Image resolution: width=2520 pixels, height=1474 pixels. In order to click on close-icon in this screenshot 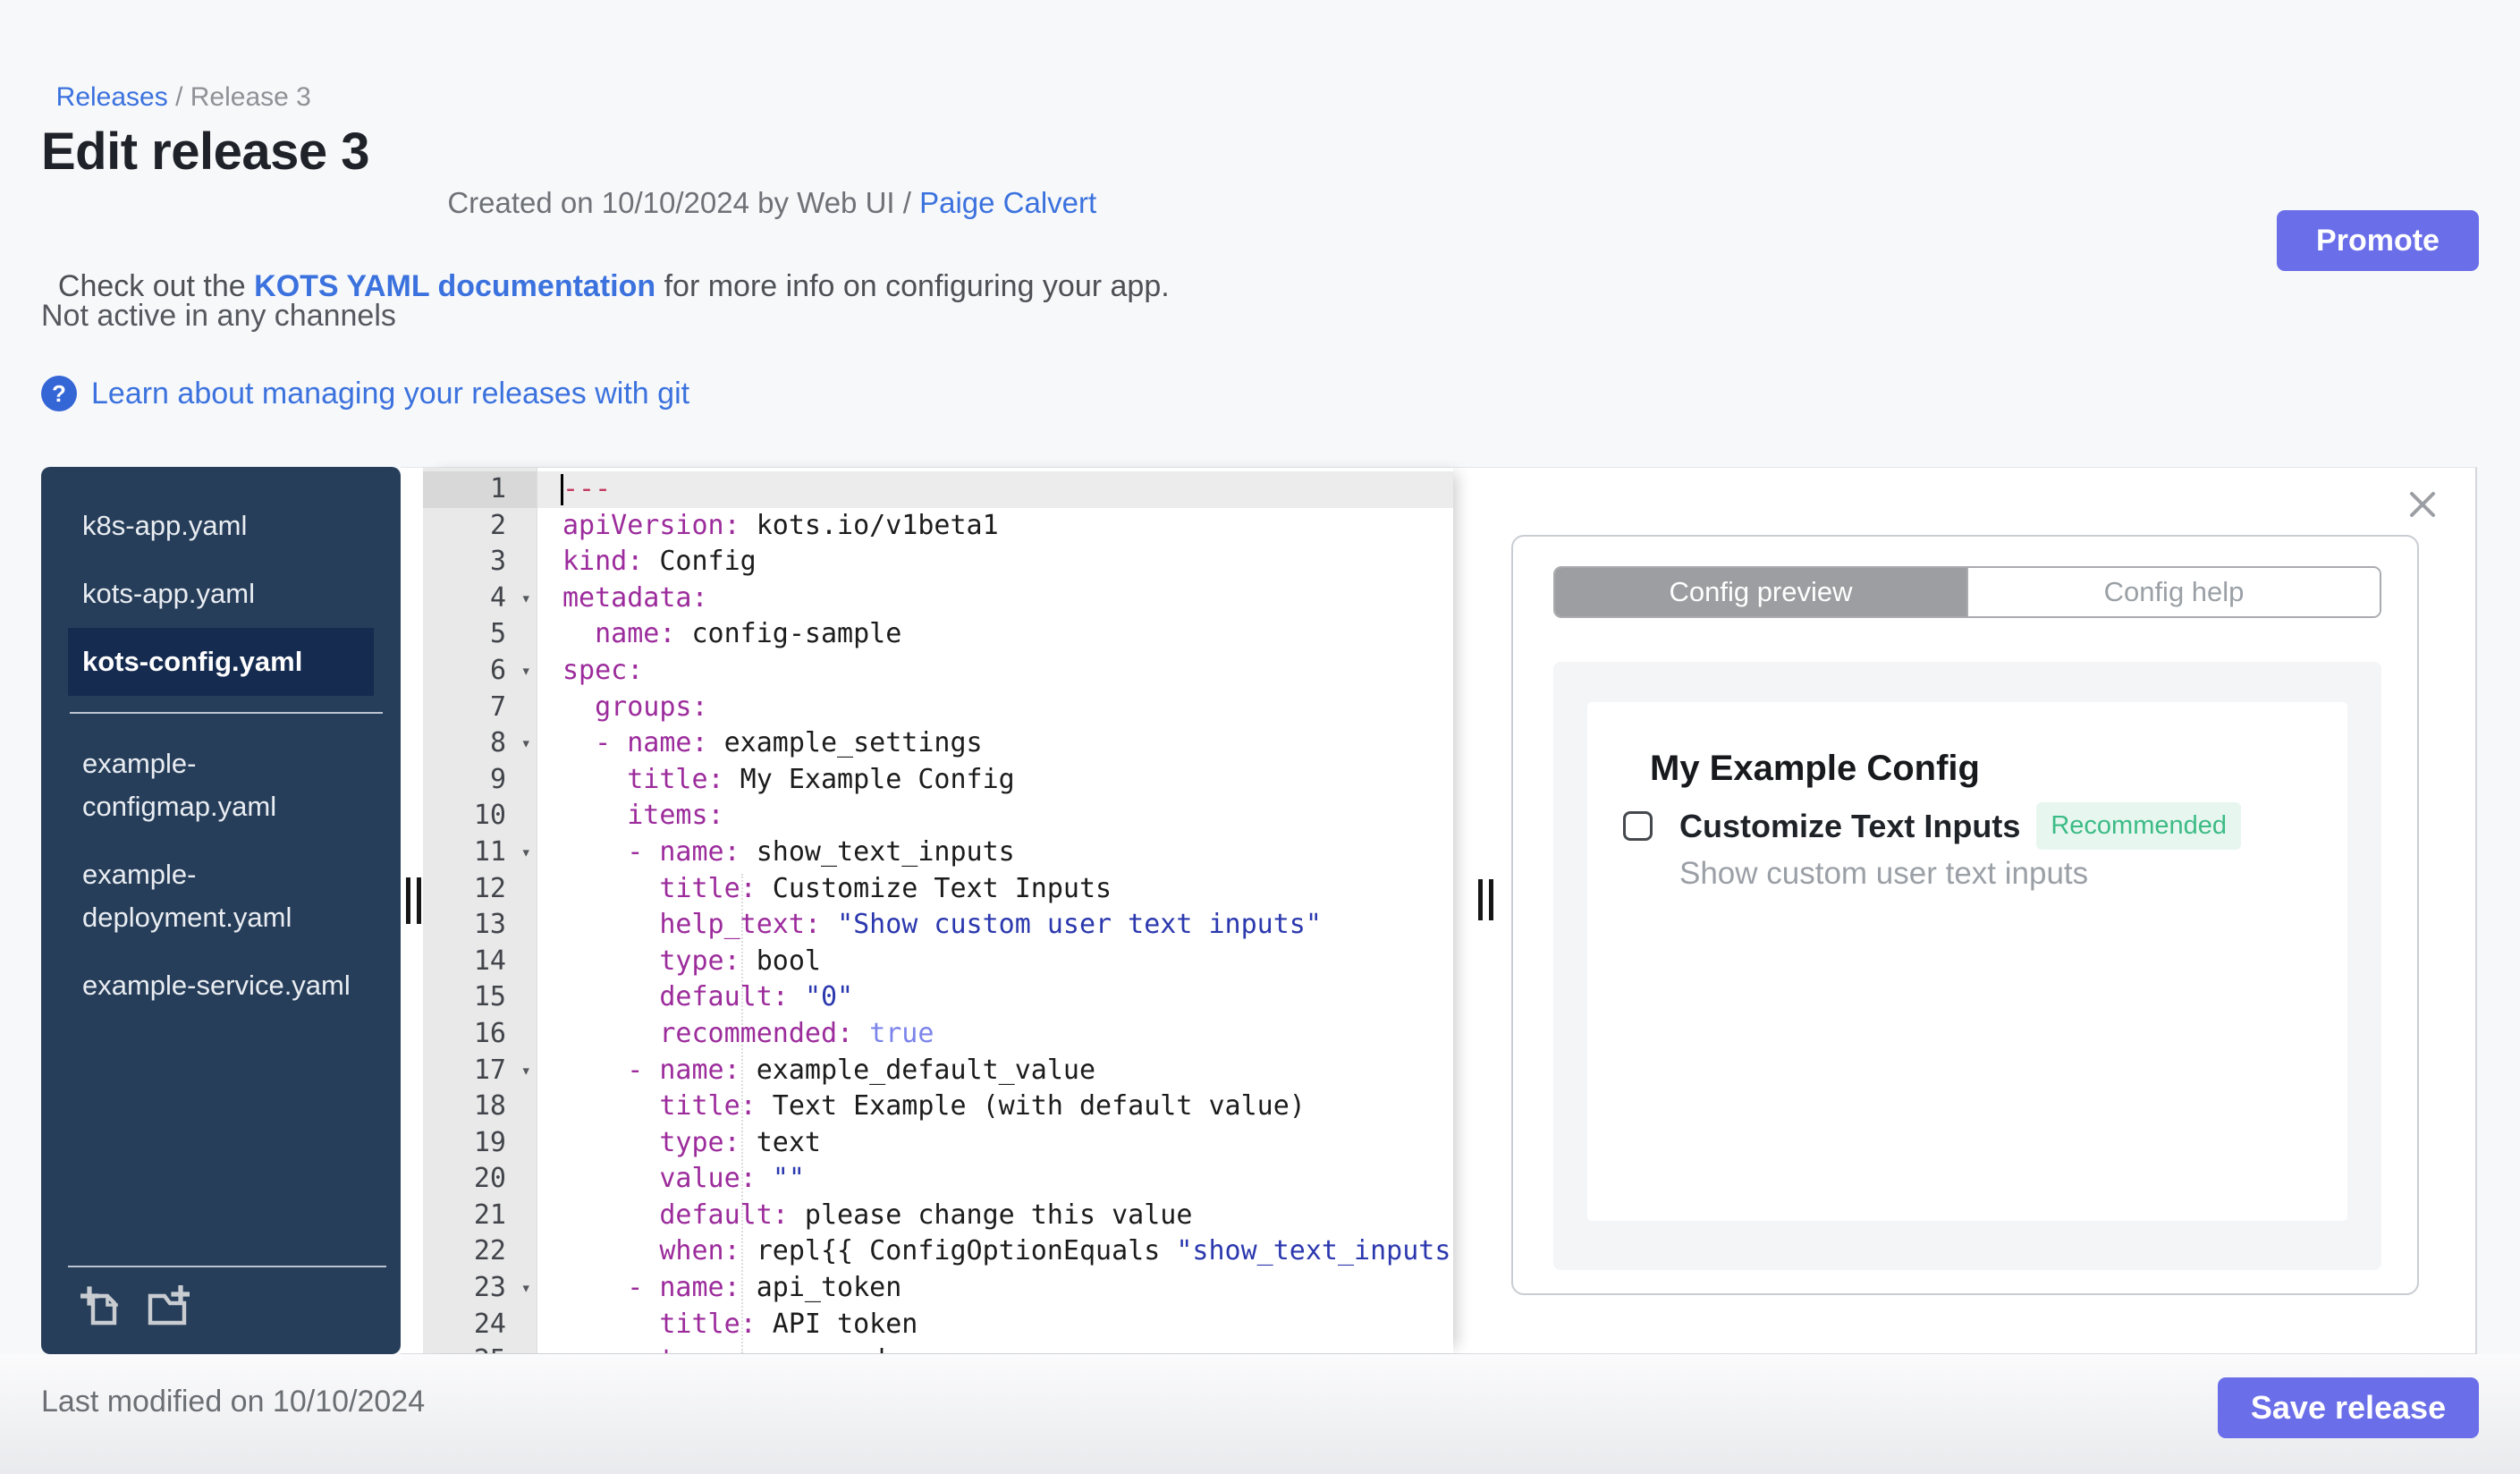, I will do `click(2422, 504)`.